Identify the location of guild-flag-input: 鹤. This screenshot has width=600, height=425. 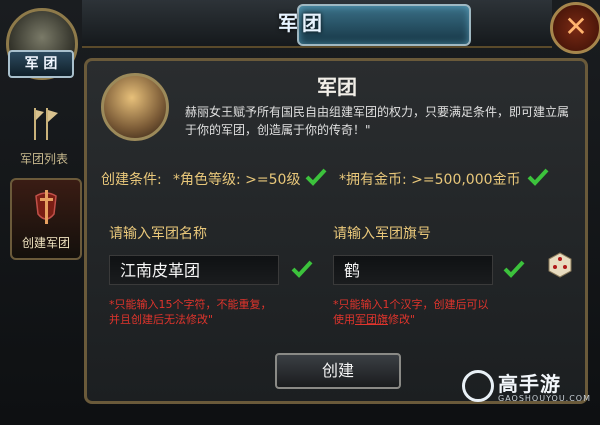
(413, 270).